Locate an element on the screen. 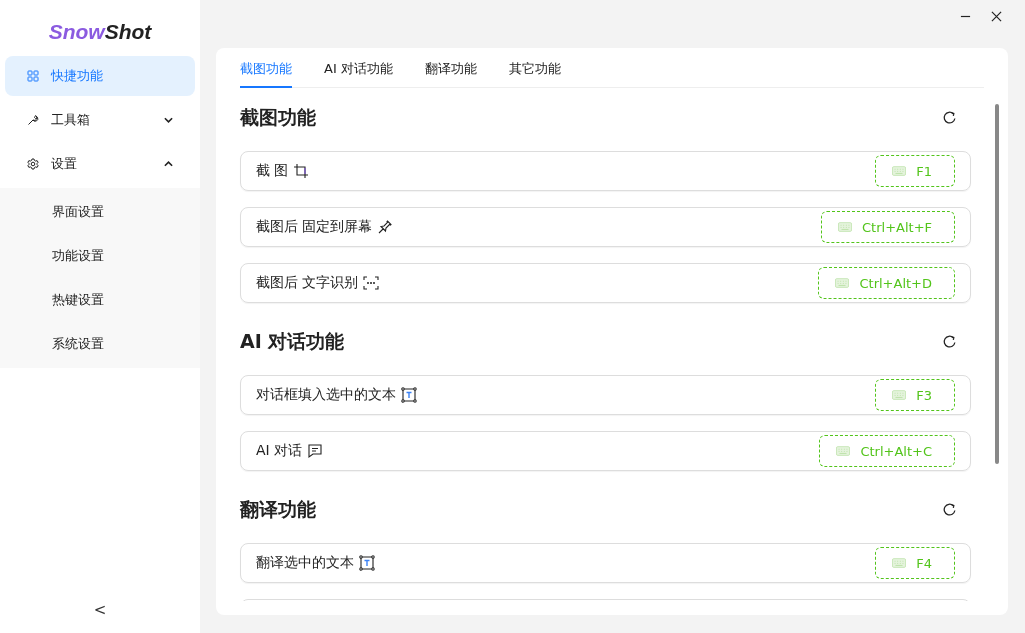  crop-icon is located at coordinates (301, 171).